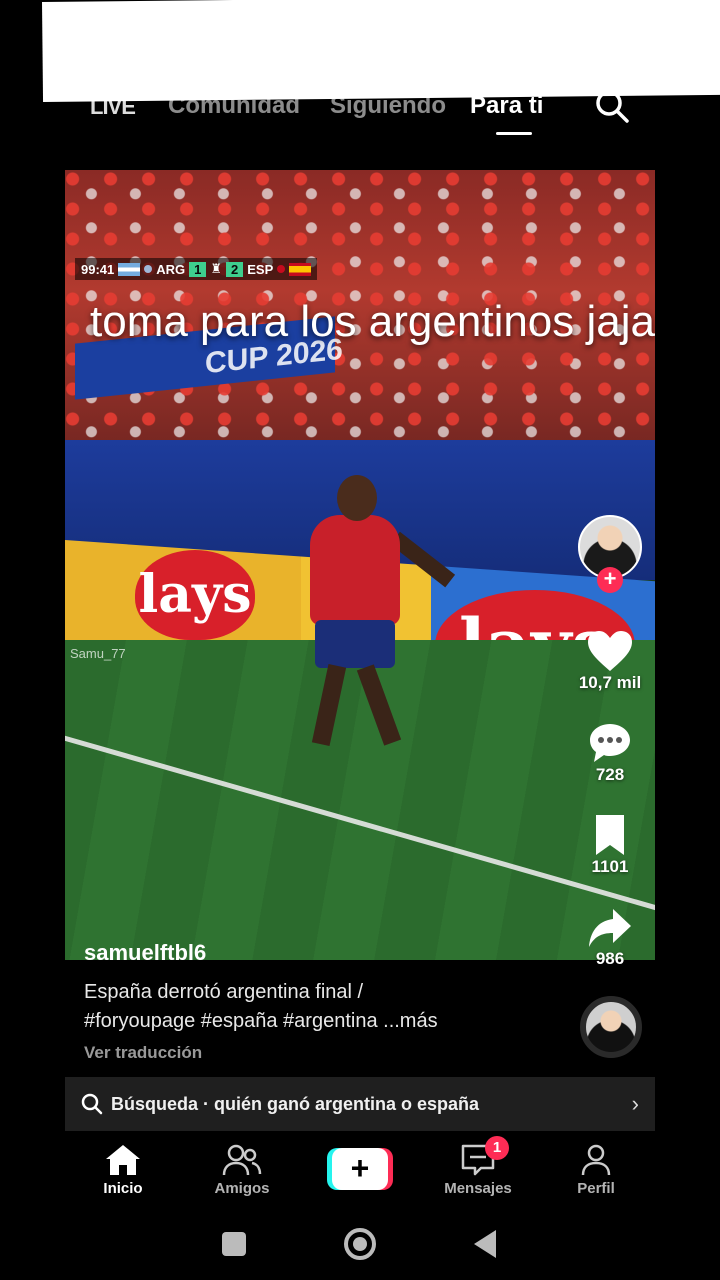  I want to click on bookmark-count: 1101, so click(610, 866).